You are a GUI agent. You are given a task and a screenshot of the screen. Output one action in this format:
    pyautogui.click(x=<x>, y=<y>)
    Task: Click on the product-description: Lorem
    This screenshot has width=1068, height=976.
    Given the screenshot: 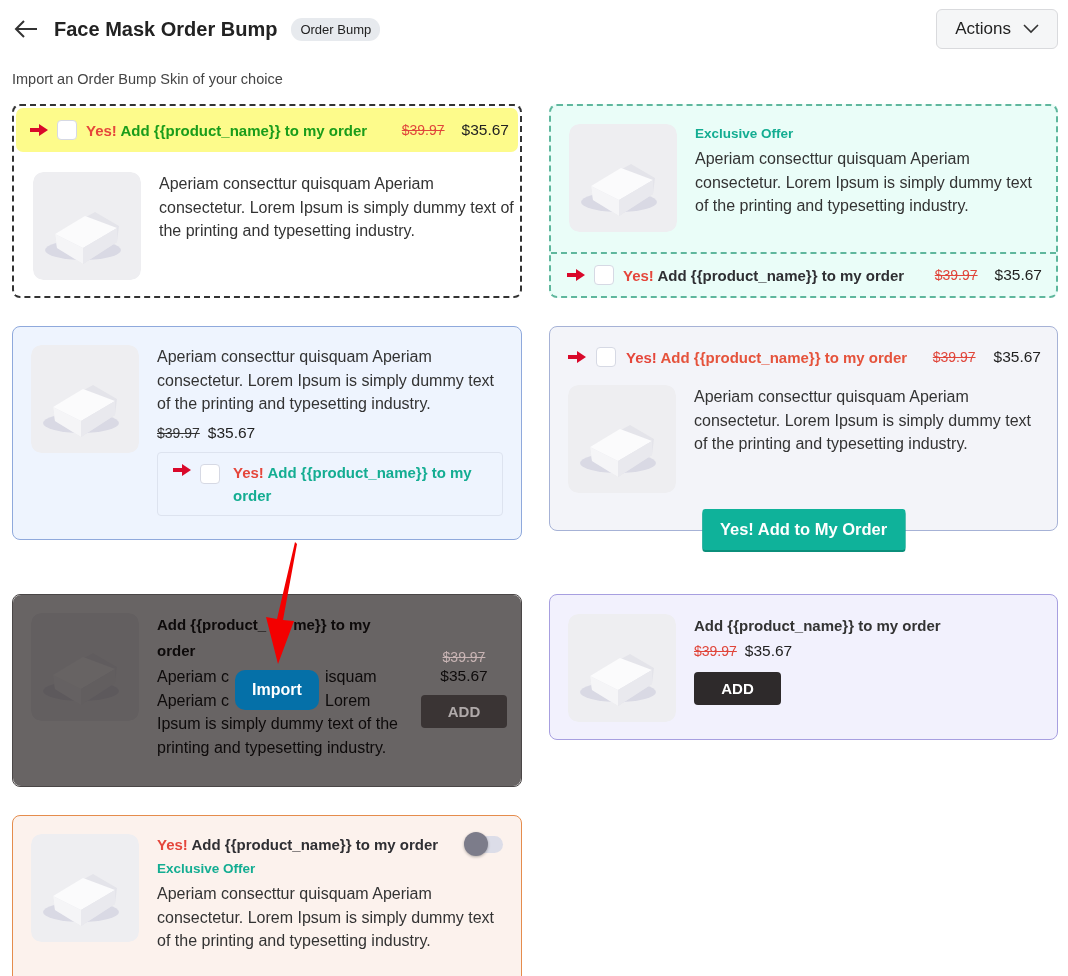 What is the action you would take?
    pyautogui.click(x=348, y=700)
    